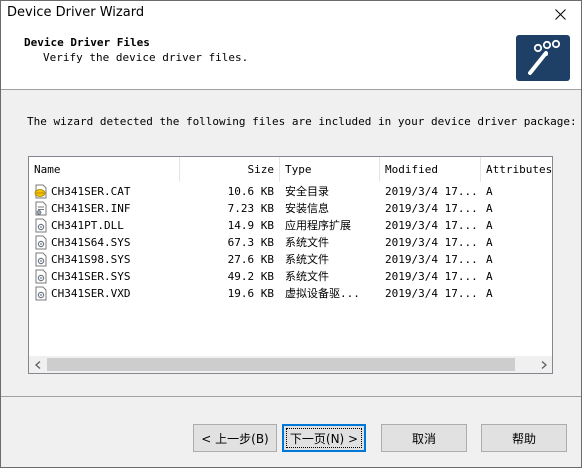 The height and width of the screenshot is (468, 582). What do you see at coordinates (41, 208) in the screenshot?
I see `setup-info-icon` at bounding box center [41, 208].